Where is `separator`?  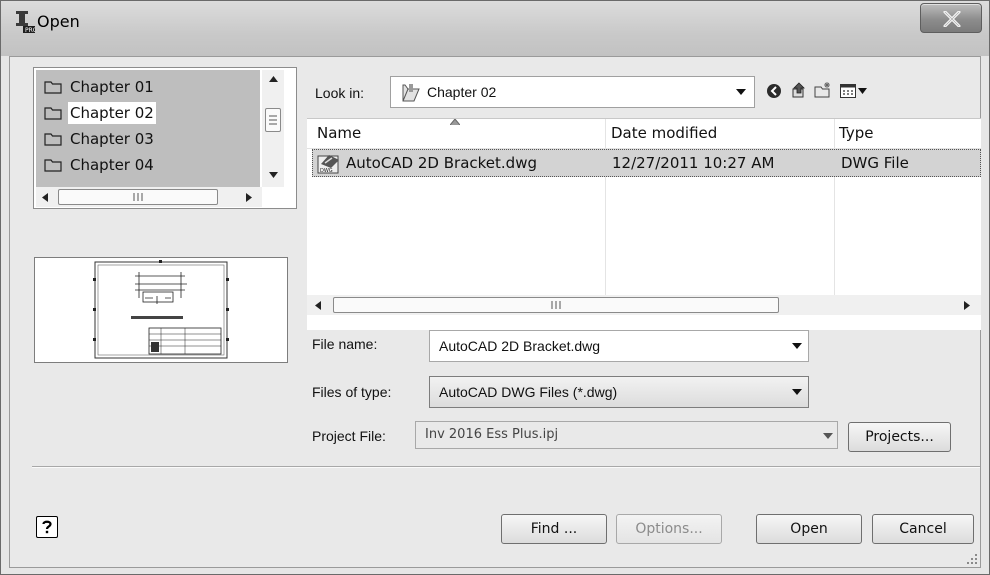 separator is located at coordinates (506, 467).